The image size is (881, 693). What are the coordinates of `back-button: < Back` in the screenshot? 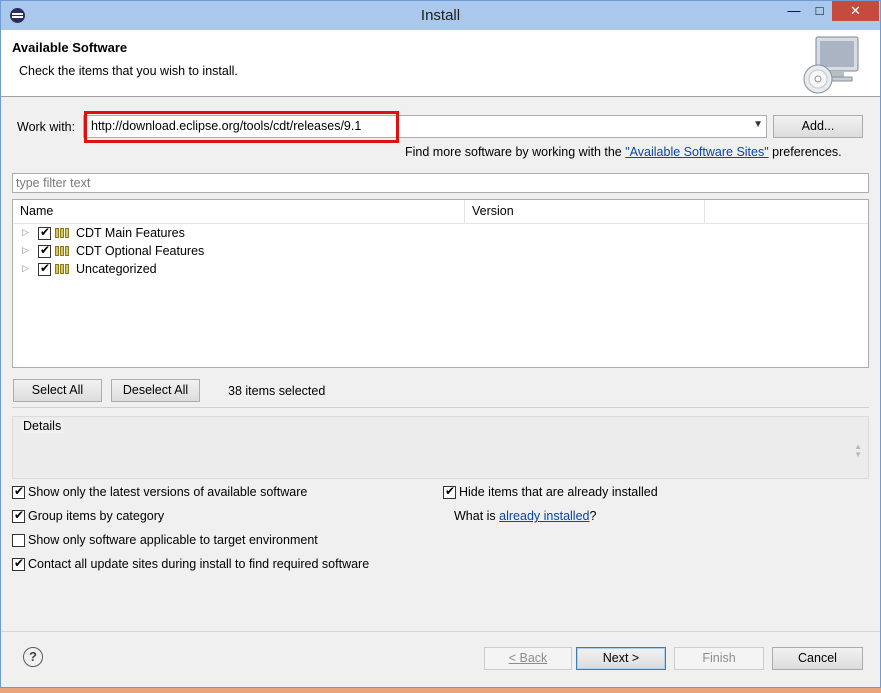 It's located at (528, 658).